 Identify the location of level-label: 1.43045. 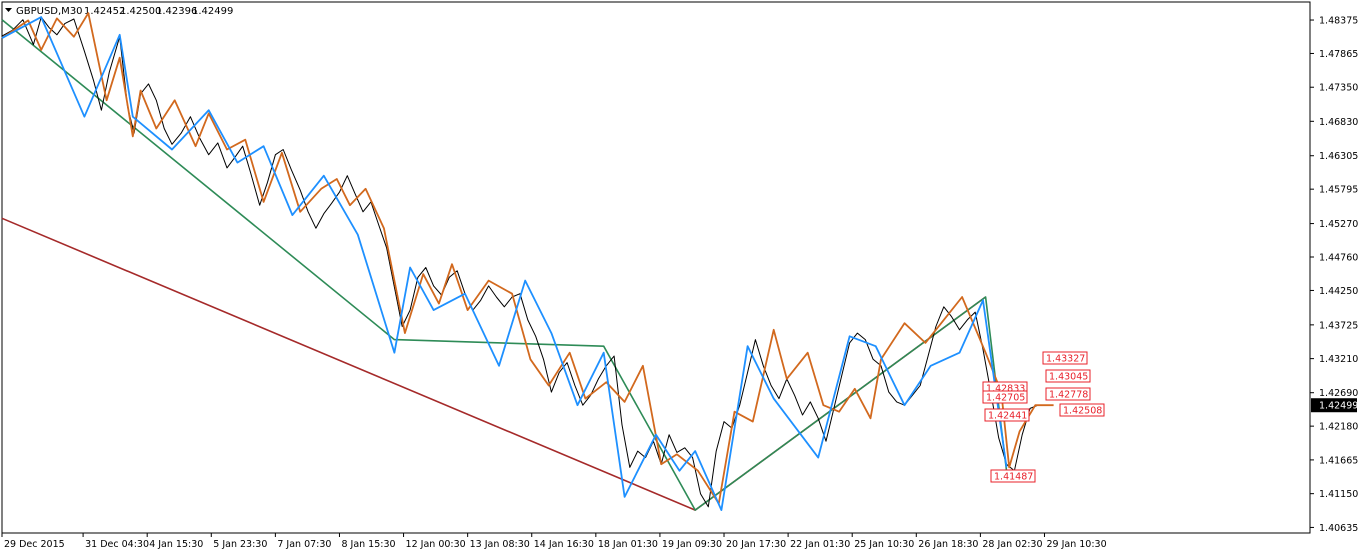
(1068, 377).